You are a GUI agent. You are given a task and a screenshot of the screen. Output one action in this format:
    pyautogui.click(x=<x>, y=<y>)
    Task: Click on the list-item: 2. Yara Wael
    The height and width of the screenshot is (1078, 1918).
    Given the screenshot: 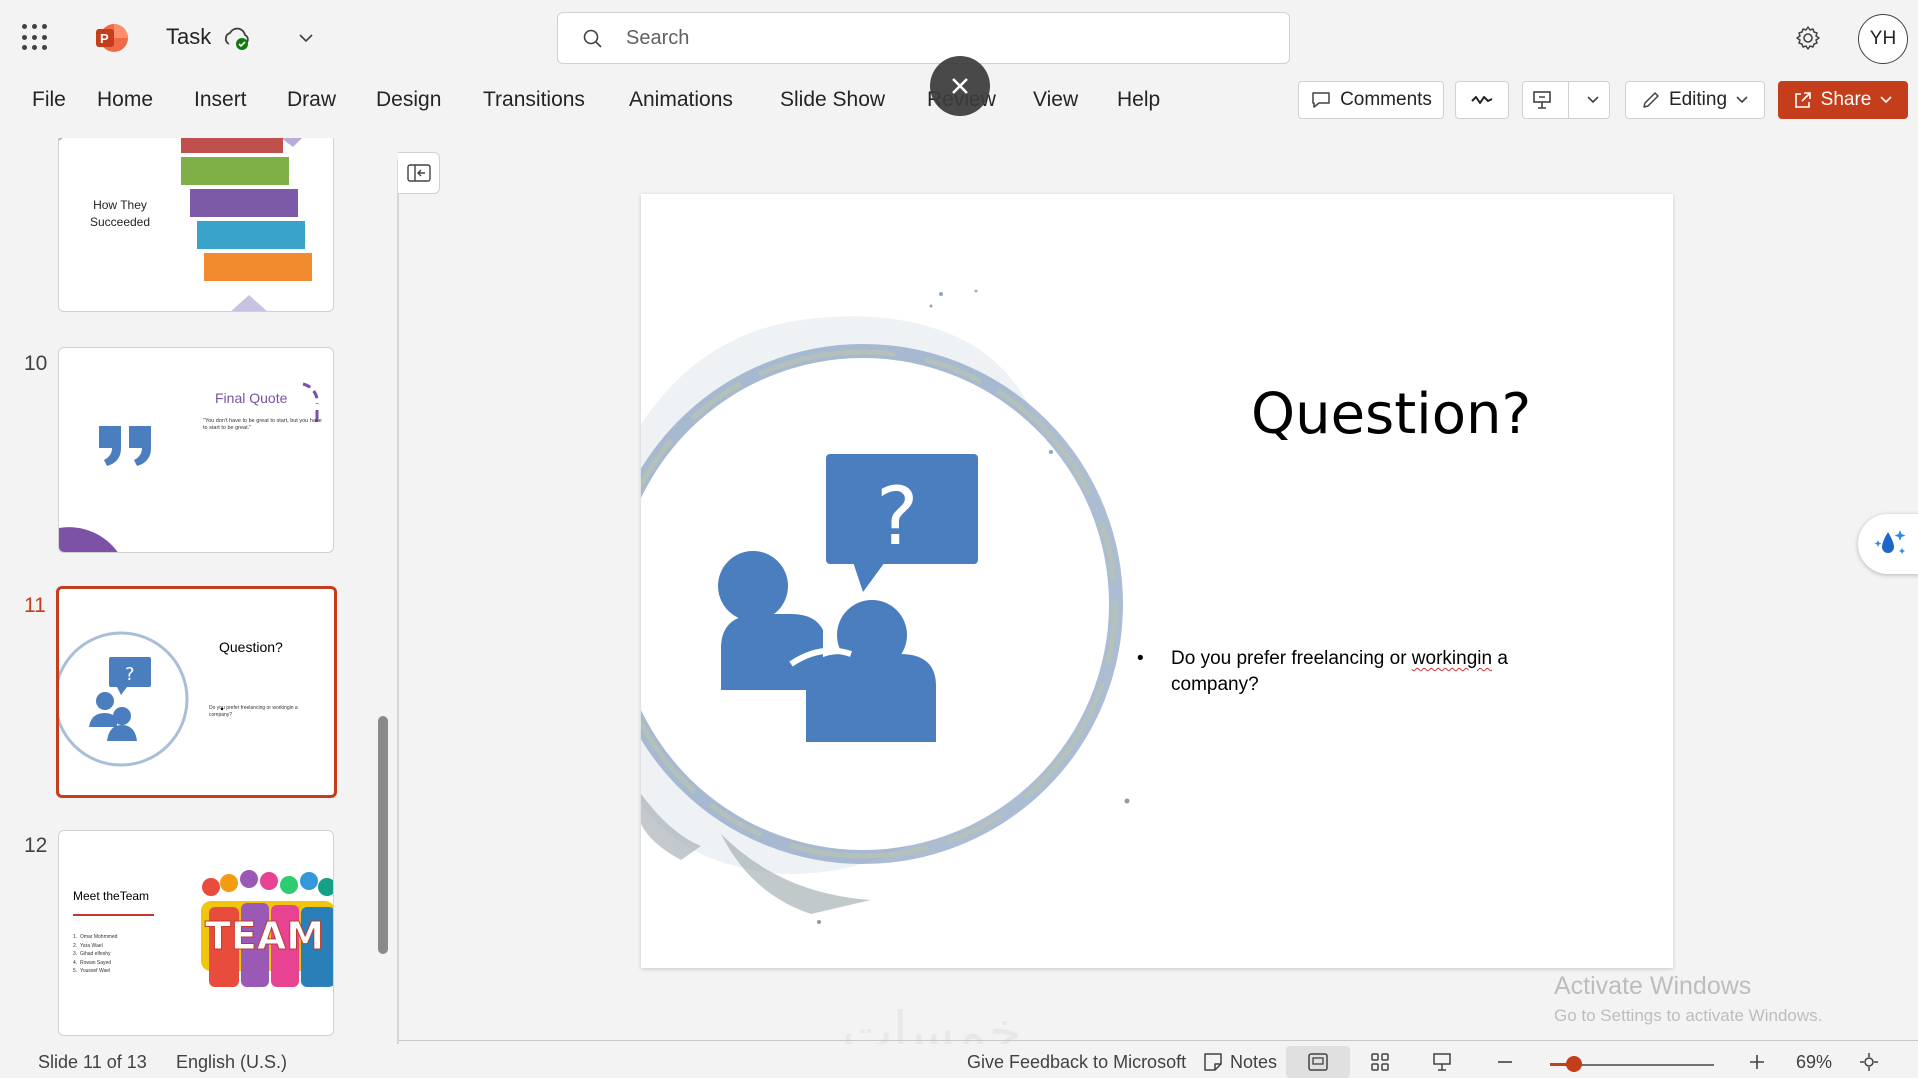 What is the action you would take?
    pyautogui.click(x=88, y=945)
    